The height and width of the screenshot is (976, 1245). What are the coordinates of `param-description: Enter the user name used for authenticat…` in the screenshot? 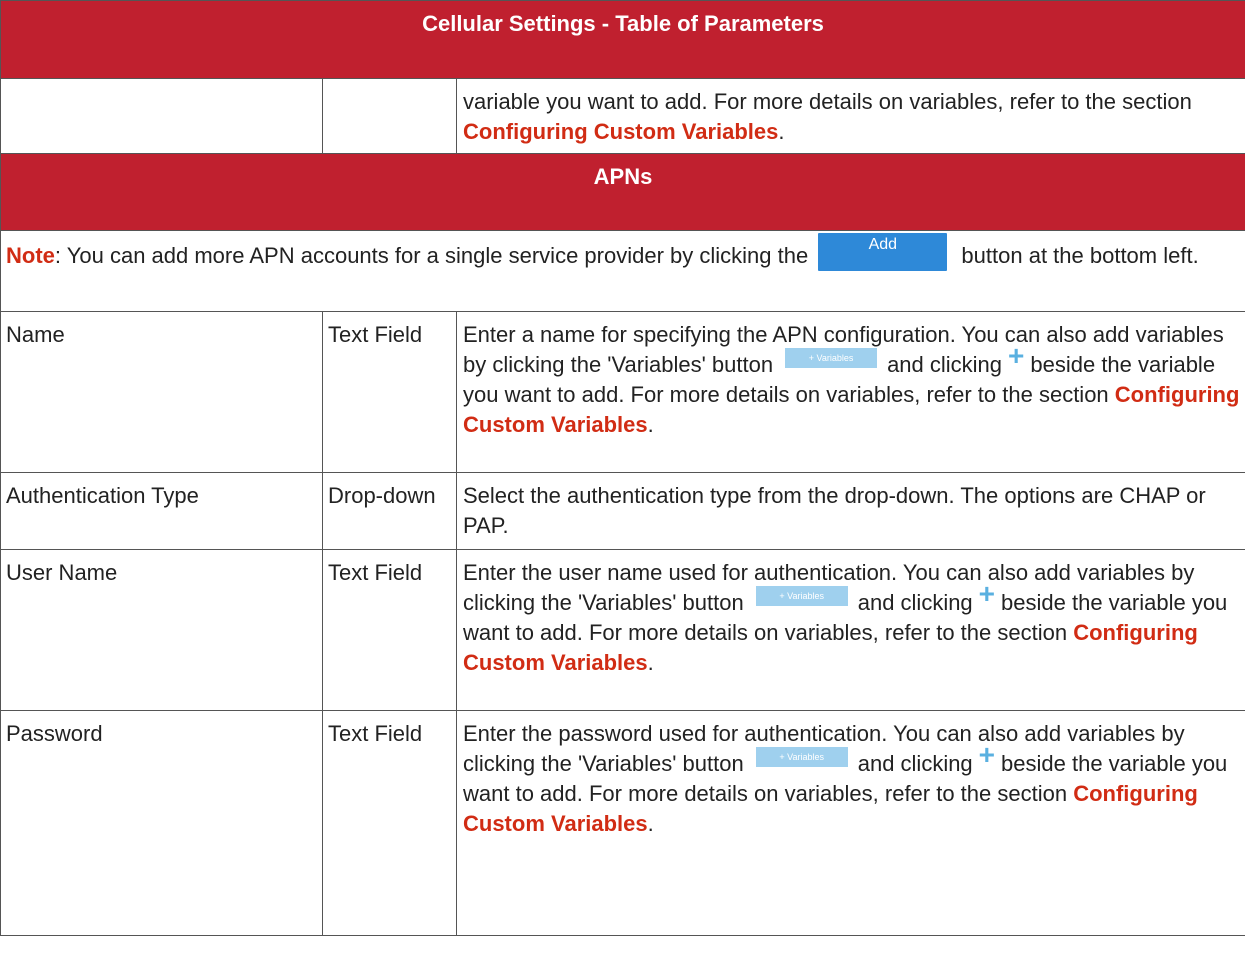 It's located at (850, 630).